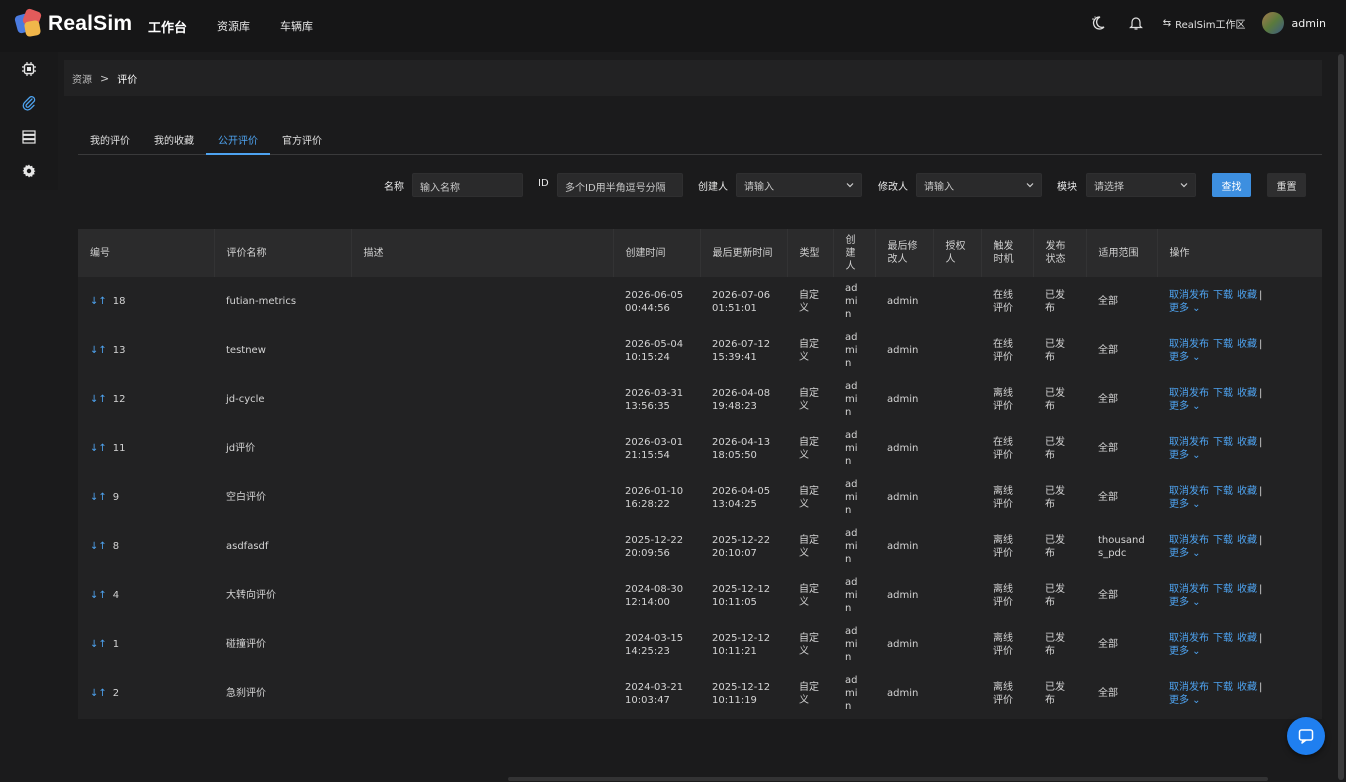 The image size is (1346, 782). Describe the element at coordinates (146, 644) in the screenshot. I see `cell-id: ↓↑ 1` at that location.